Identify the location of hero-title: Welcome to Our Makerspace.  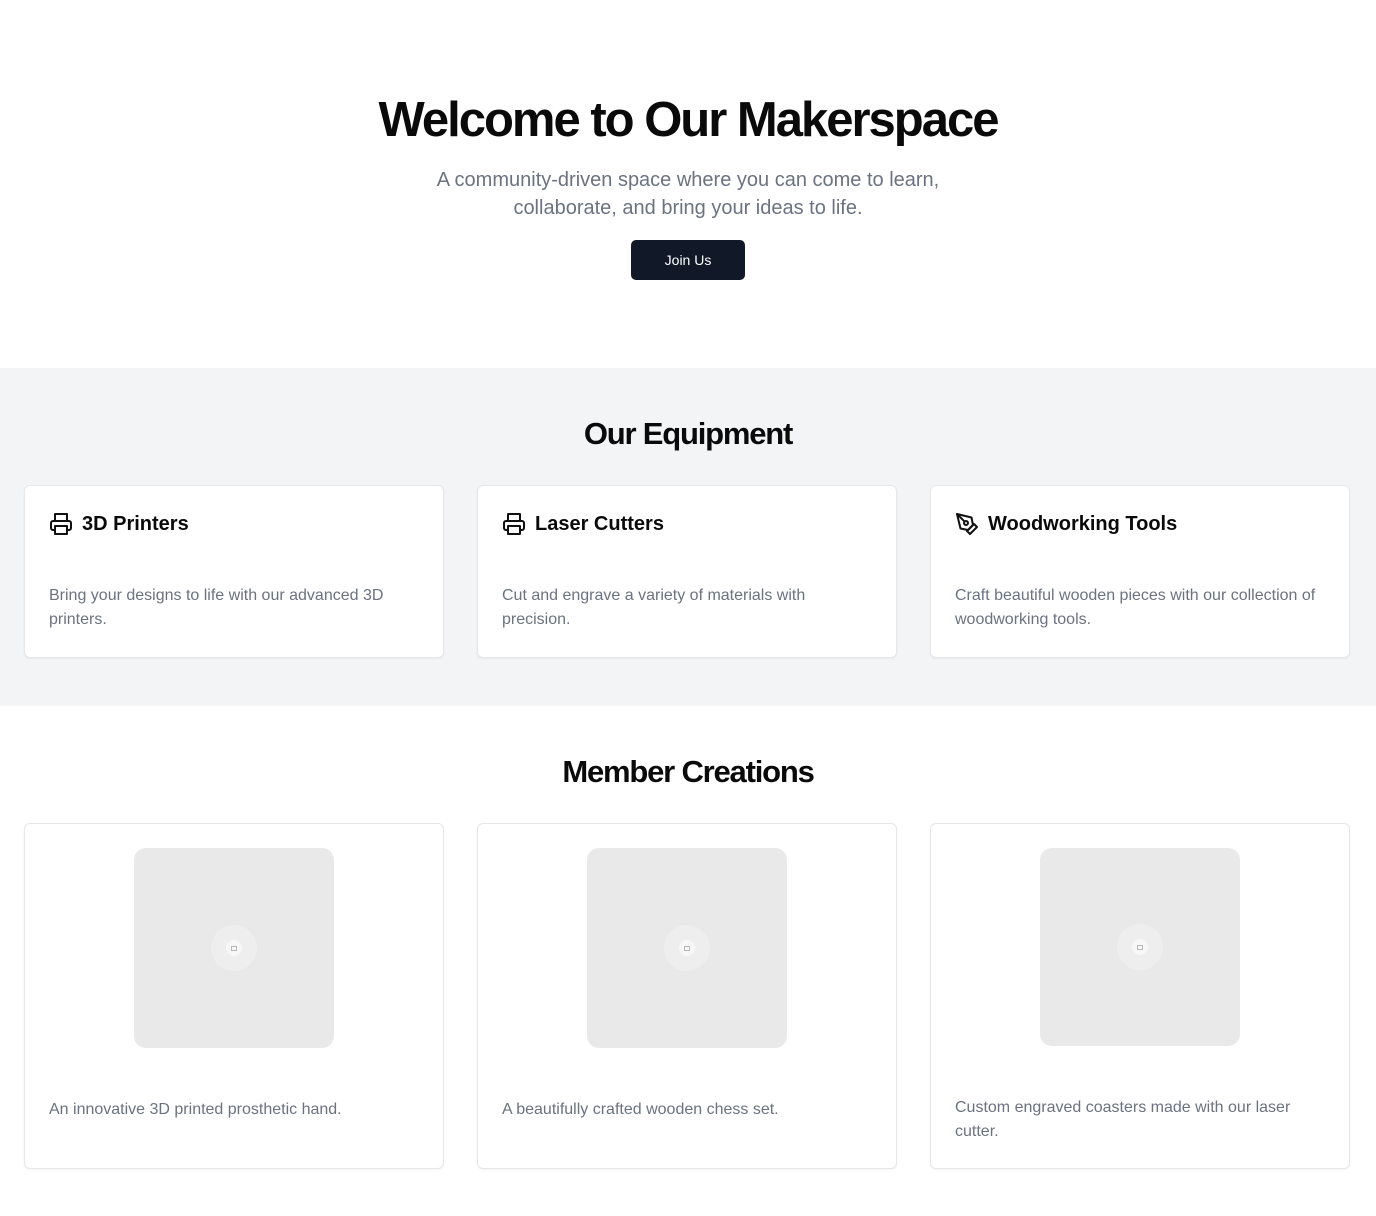
(688, 120).